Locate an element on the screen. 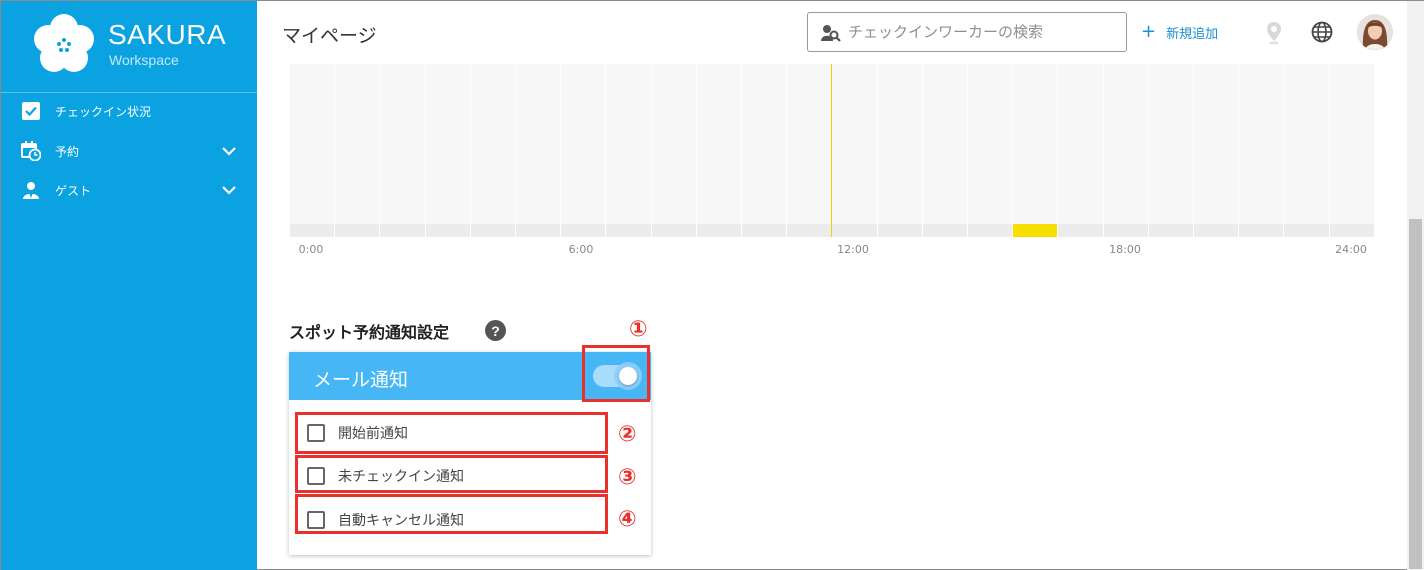 The width and height of the screenshot is (1424, 570). add-new-label: 新規追加 is located at coordinates (1192, 34).